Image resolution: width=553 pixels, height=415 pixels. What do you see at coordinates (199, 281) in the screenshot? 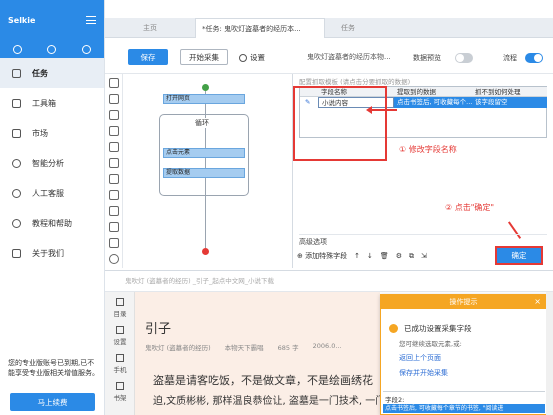
I see `url-text: 鬼吹灯 (盗墓者的经历) _引子_起点中文网_小说下载` at bounding box center [199, 281].